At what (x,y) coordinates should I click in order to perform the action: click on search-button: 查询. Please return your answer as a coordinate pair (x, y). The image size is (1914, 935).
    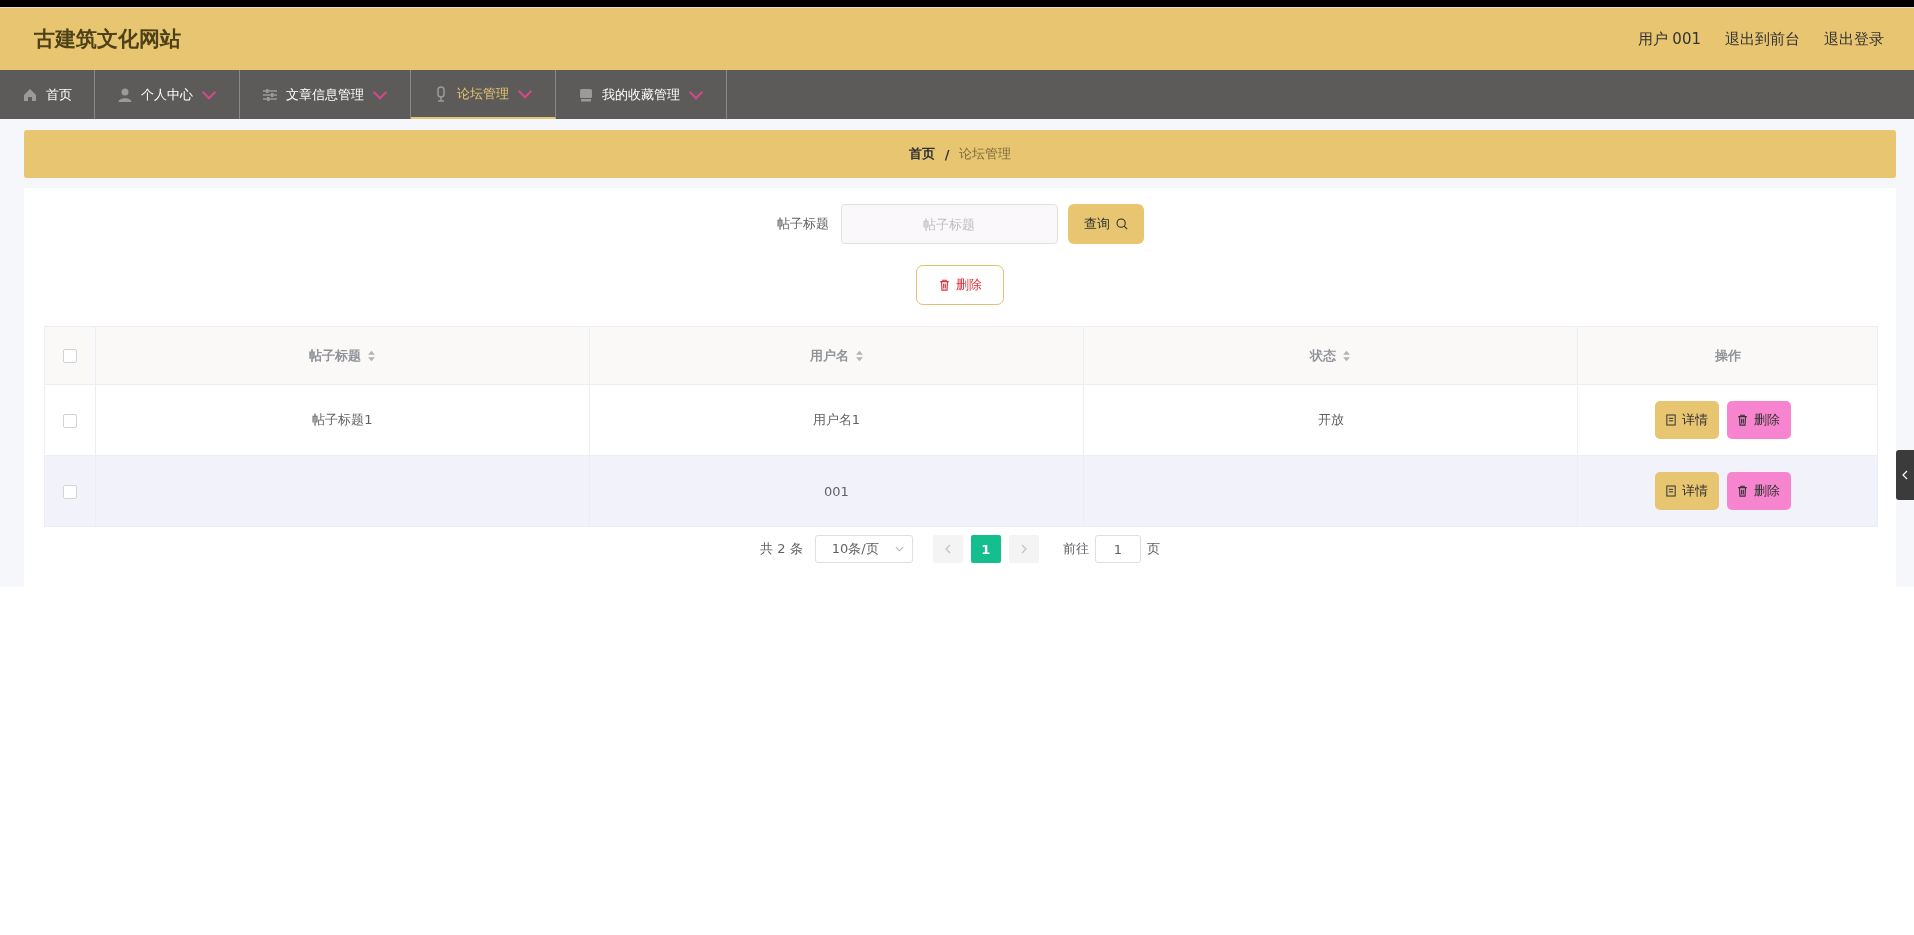
    Looking at the image, I should click on (1105, 224).